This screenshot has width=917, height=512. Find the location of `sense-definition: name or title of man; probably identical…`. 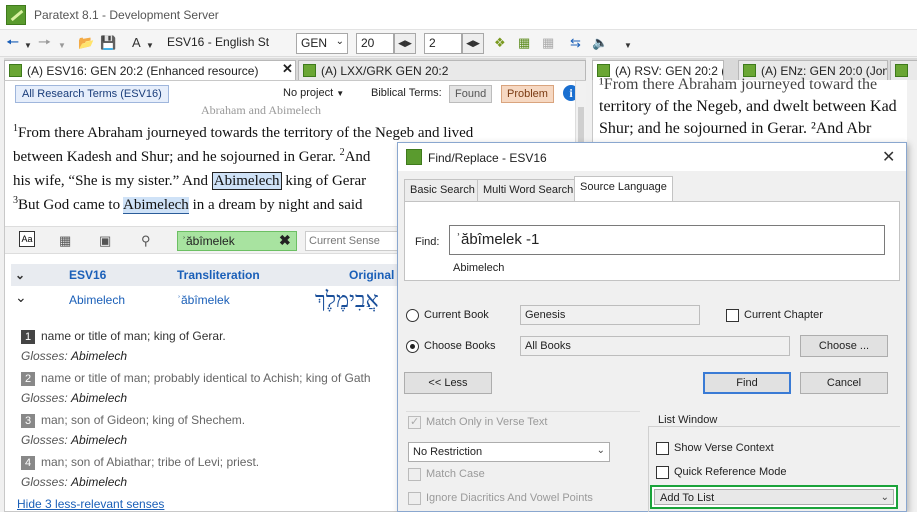

sense-definition: name or title of man; probably identical… is located at coordinates (206, 378).